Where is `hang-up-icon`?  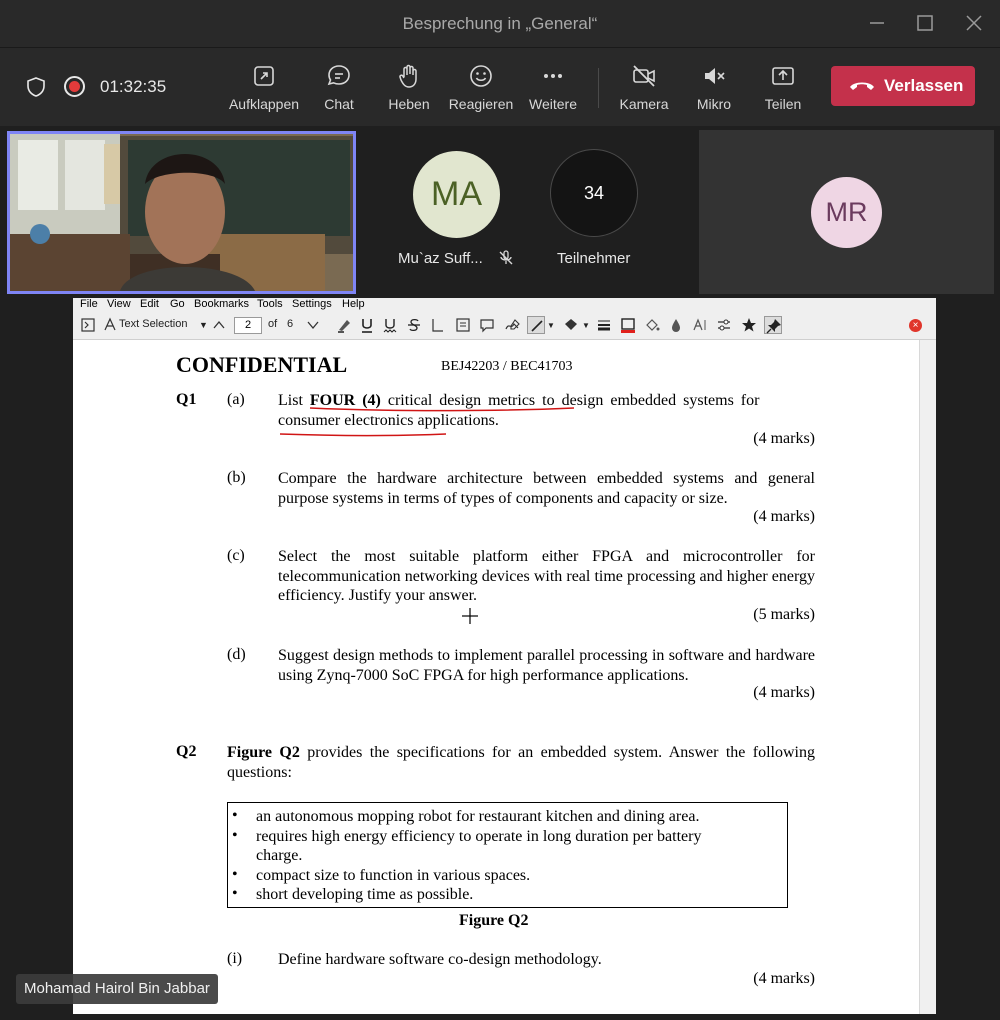 hang-up-icon is located at coordinates (862, 86).